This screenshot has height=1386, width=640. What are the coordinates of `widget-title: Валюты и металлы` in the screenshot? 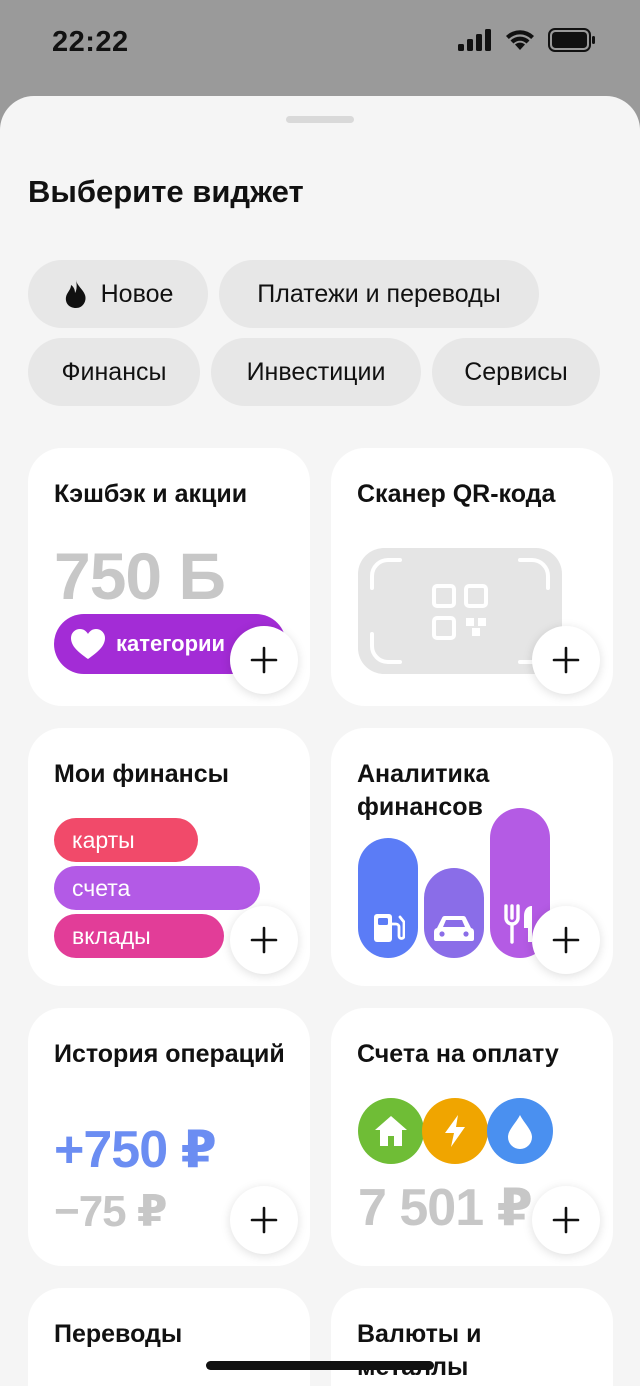 It's located at (419, 1350).